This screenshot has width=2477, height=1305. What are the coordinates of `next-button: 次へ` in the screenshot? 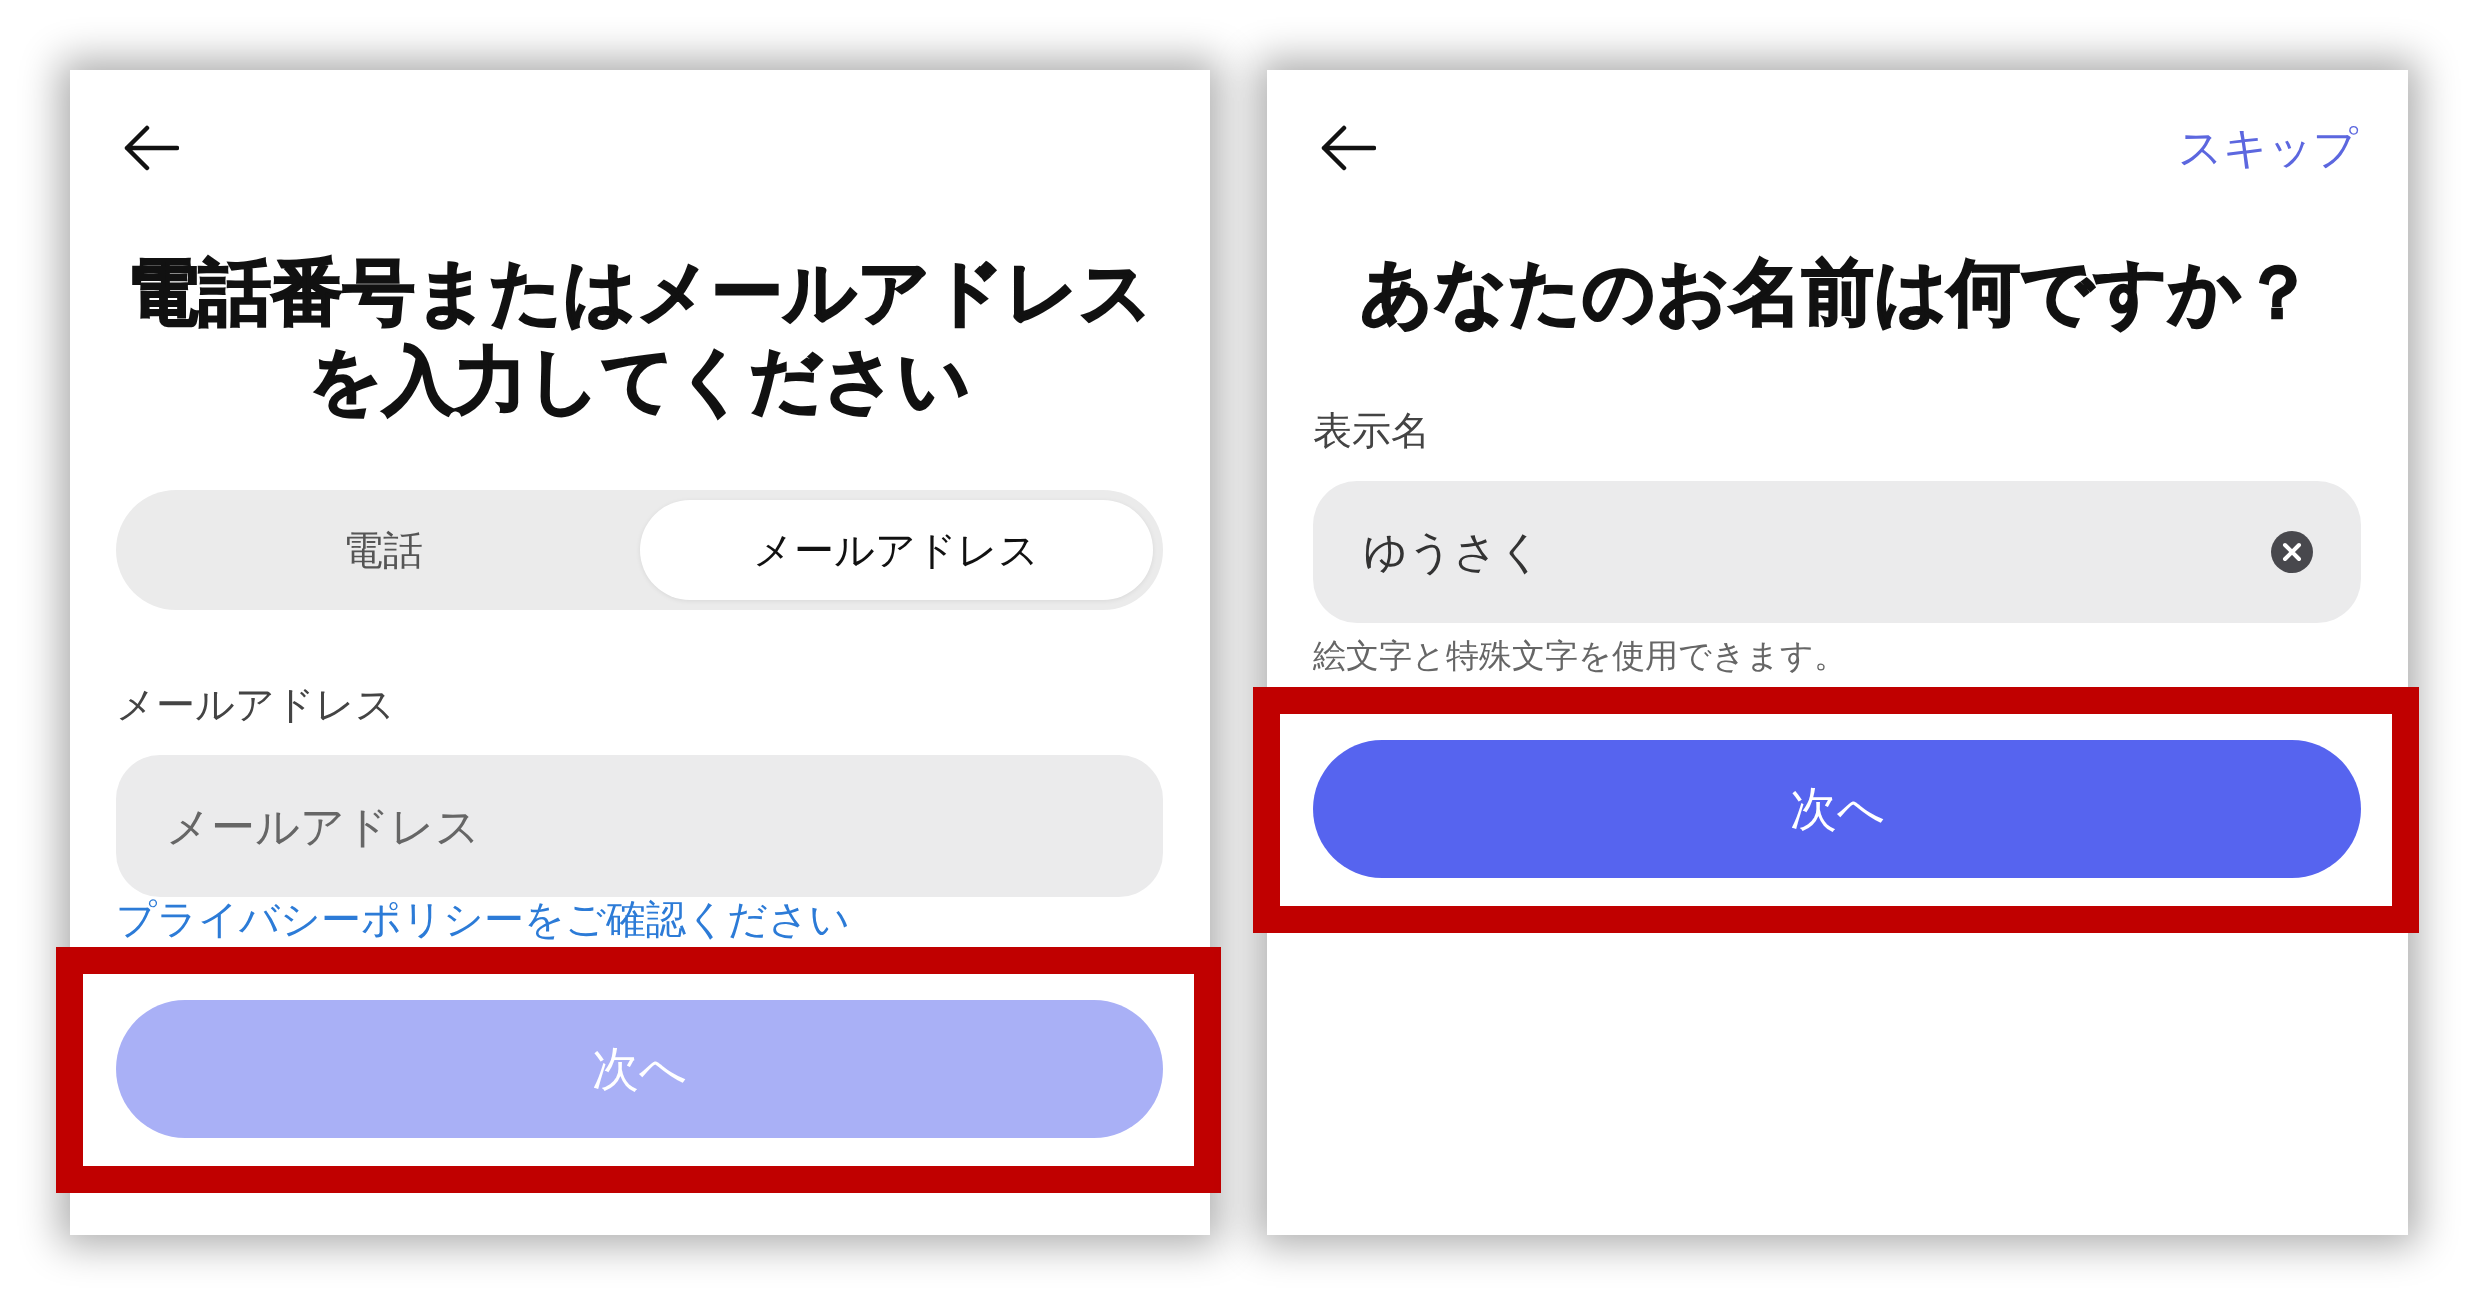 It's located at (1837, 809).